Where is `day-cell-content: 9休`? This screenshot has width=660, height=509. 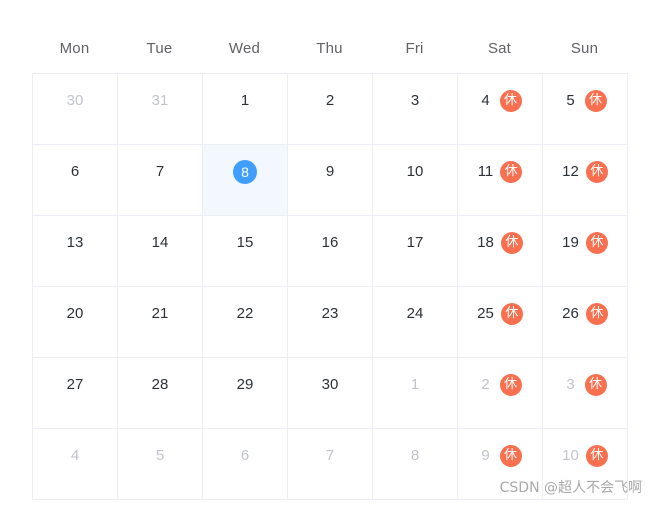 day-cell-content: 9休 is located at coordinates (500, 456).